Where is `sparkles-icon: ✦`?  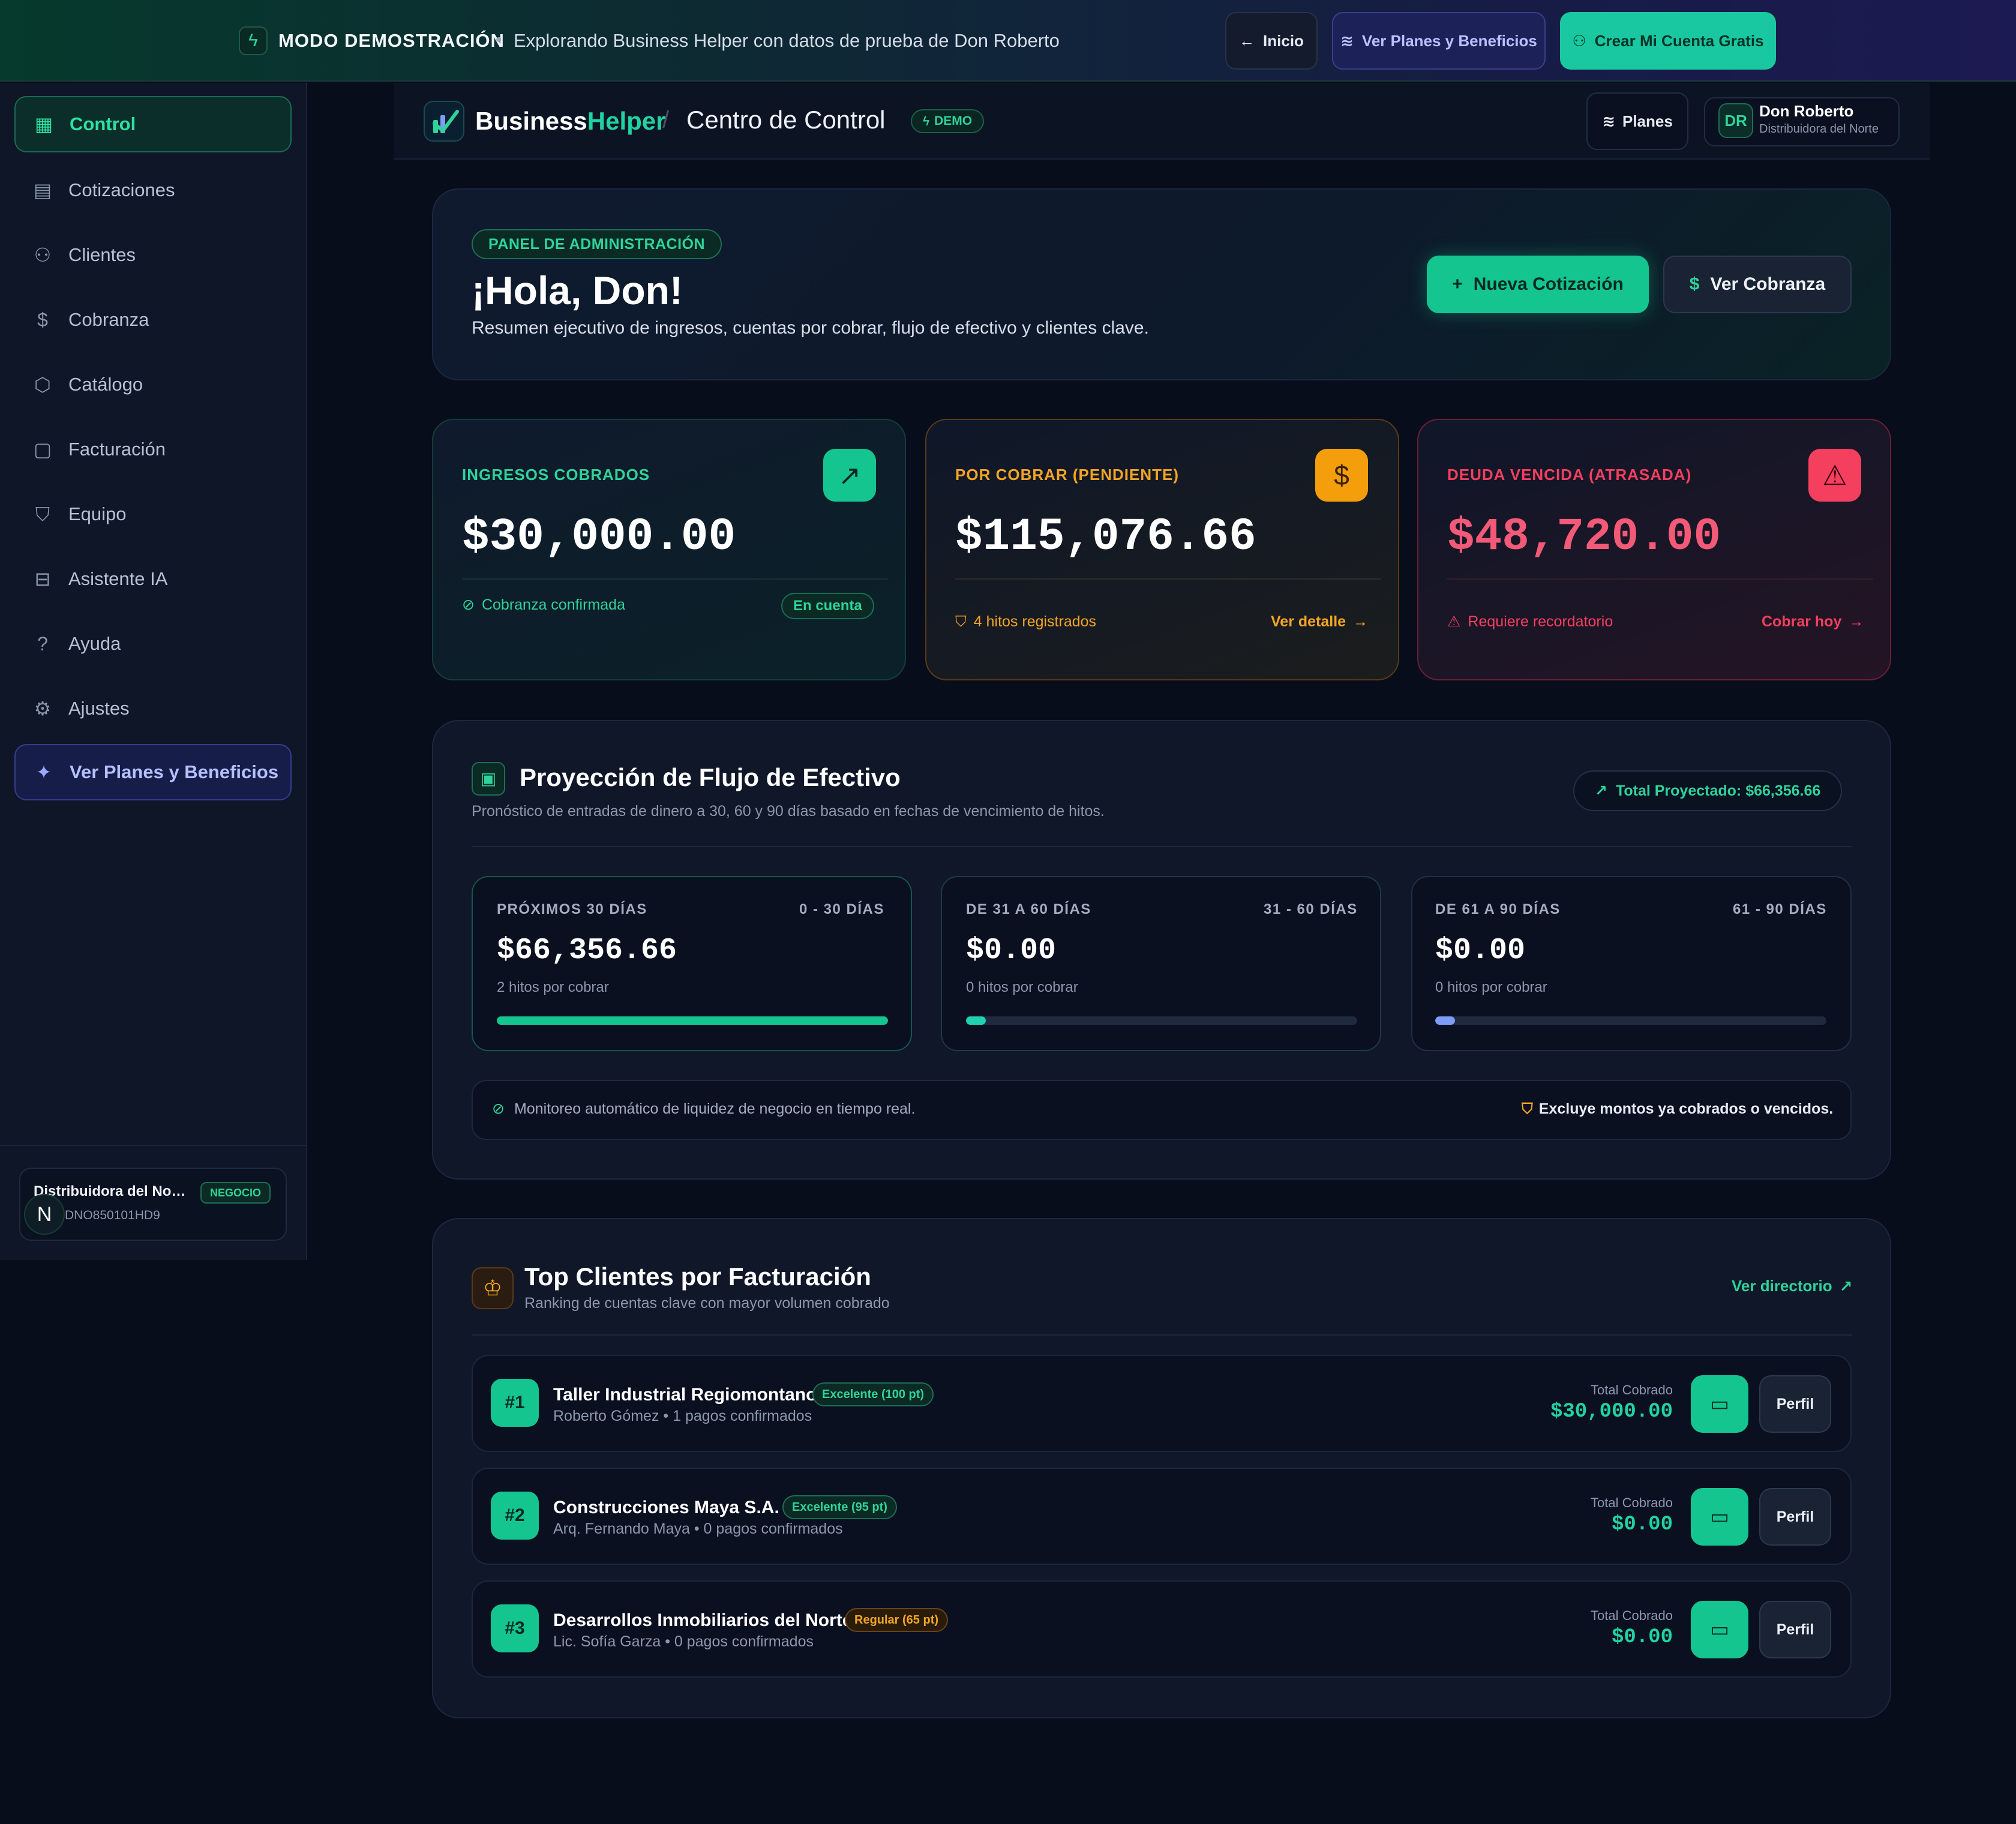
sparkles-icon: ✦ is located at coordinates (43, 772).